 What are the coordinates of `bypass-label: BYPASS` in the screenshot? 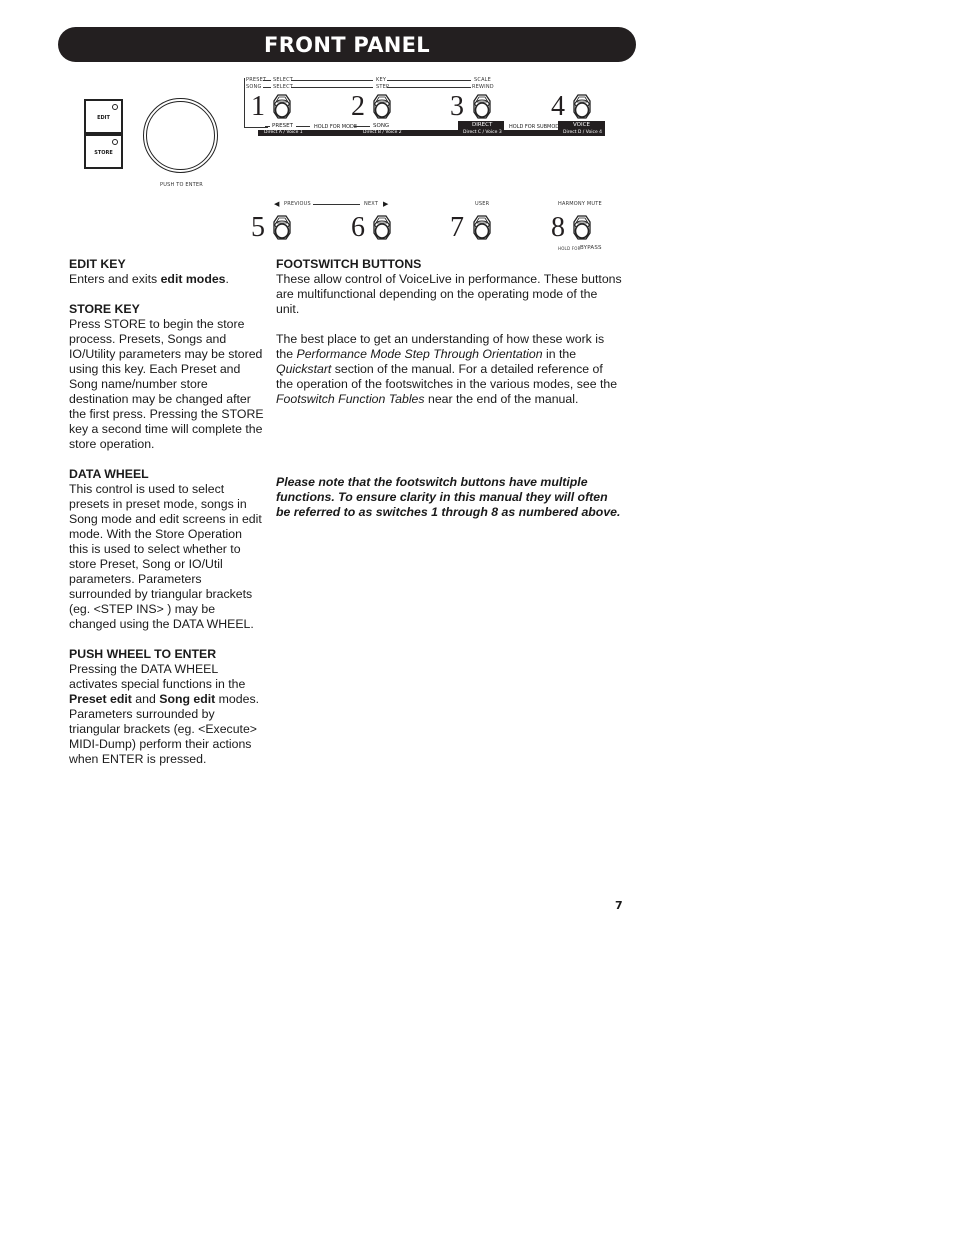 It's located at (591, 248).